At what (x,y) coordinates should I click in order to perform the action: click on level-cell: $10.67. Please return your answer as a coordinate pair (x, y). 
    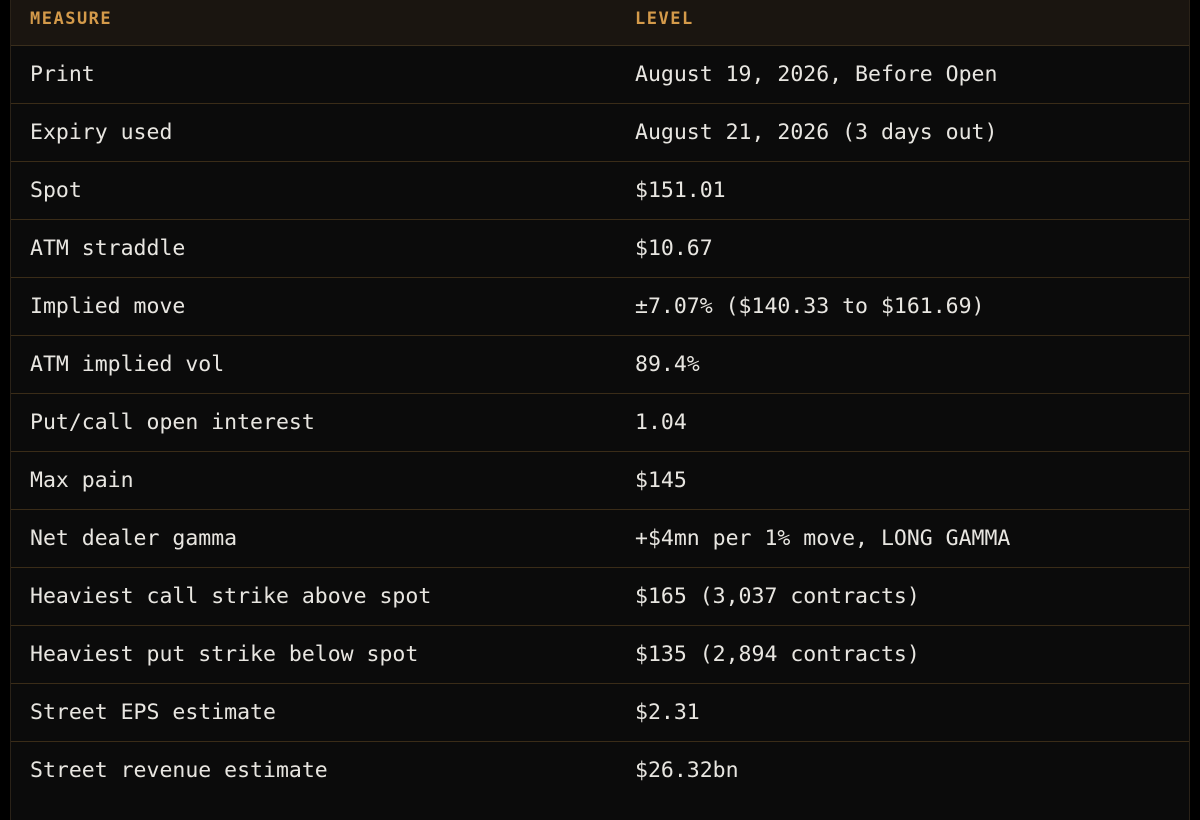
    Looking at the image, I should click on (674, 248).